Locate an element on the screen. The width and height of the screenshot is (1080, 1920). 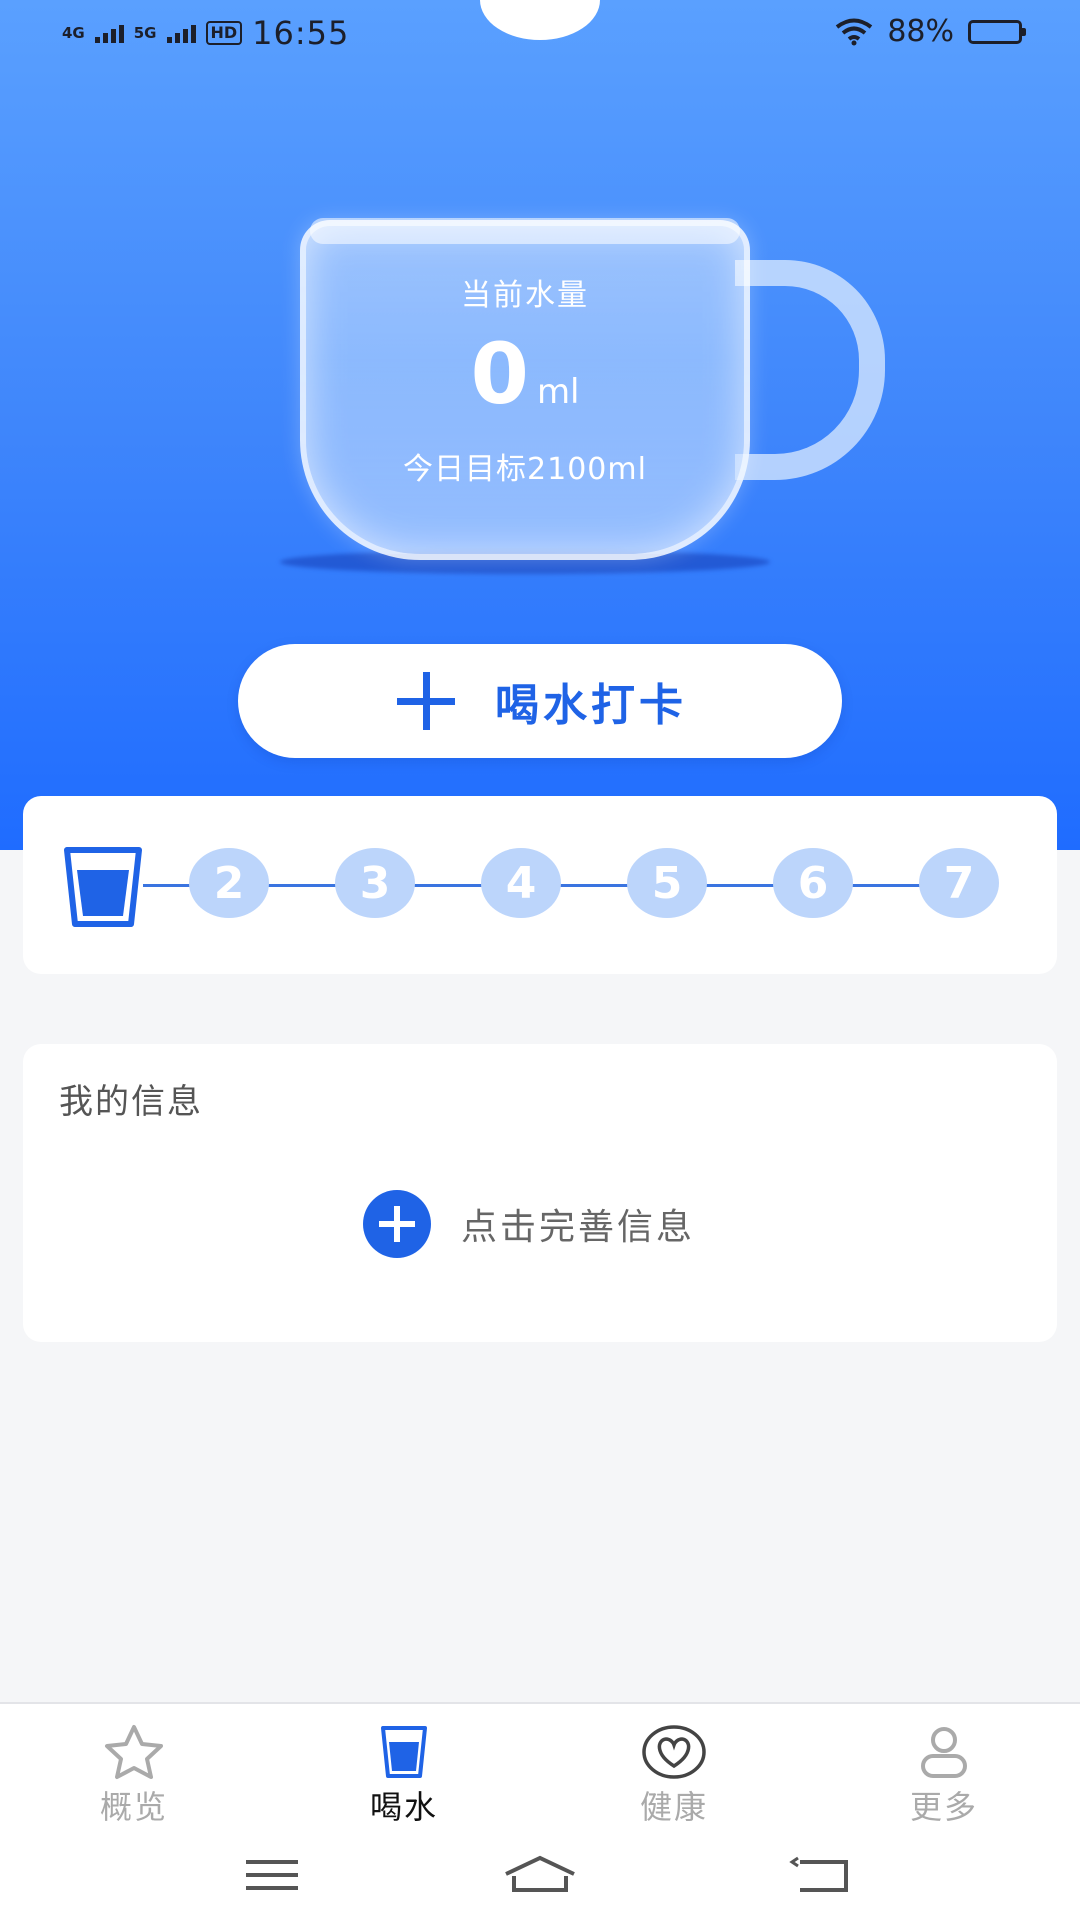
cup-handle is located at coordinates (810, 370).